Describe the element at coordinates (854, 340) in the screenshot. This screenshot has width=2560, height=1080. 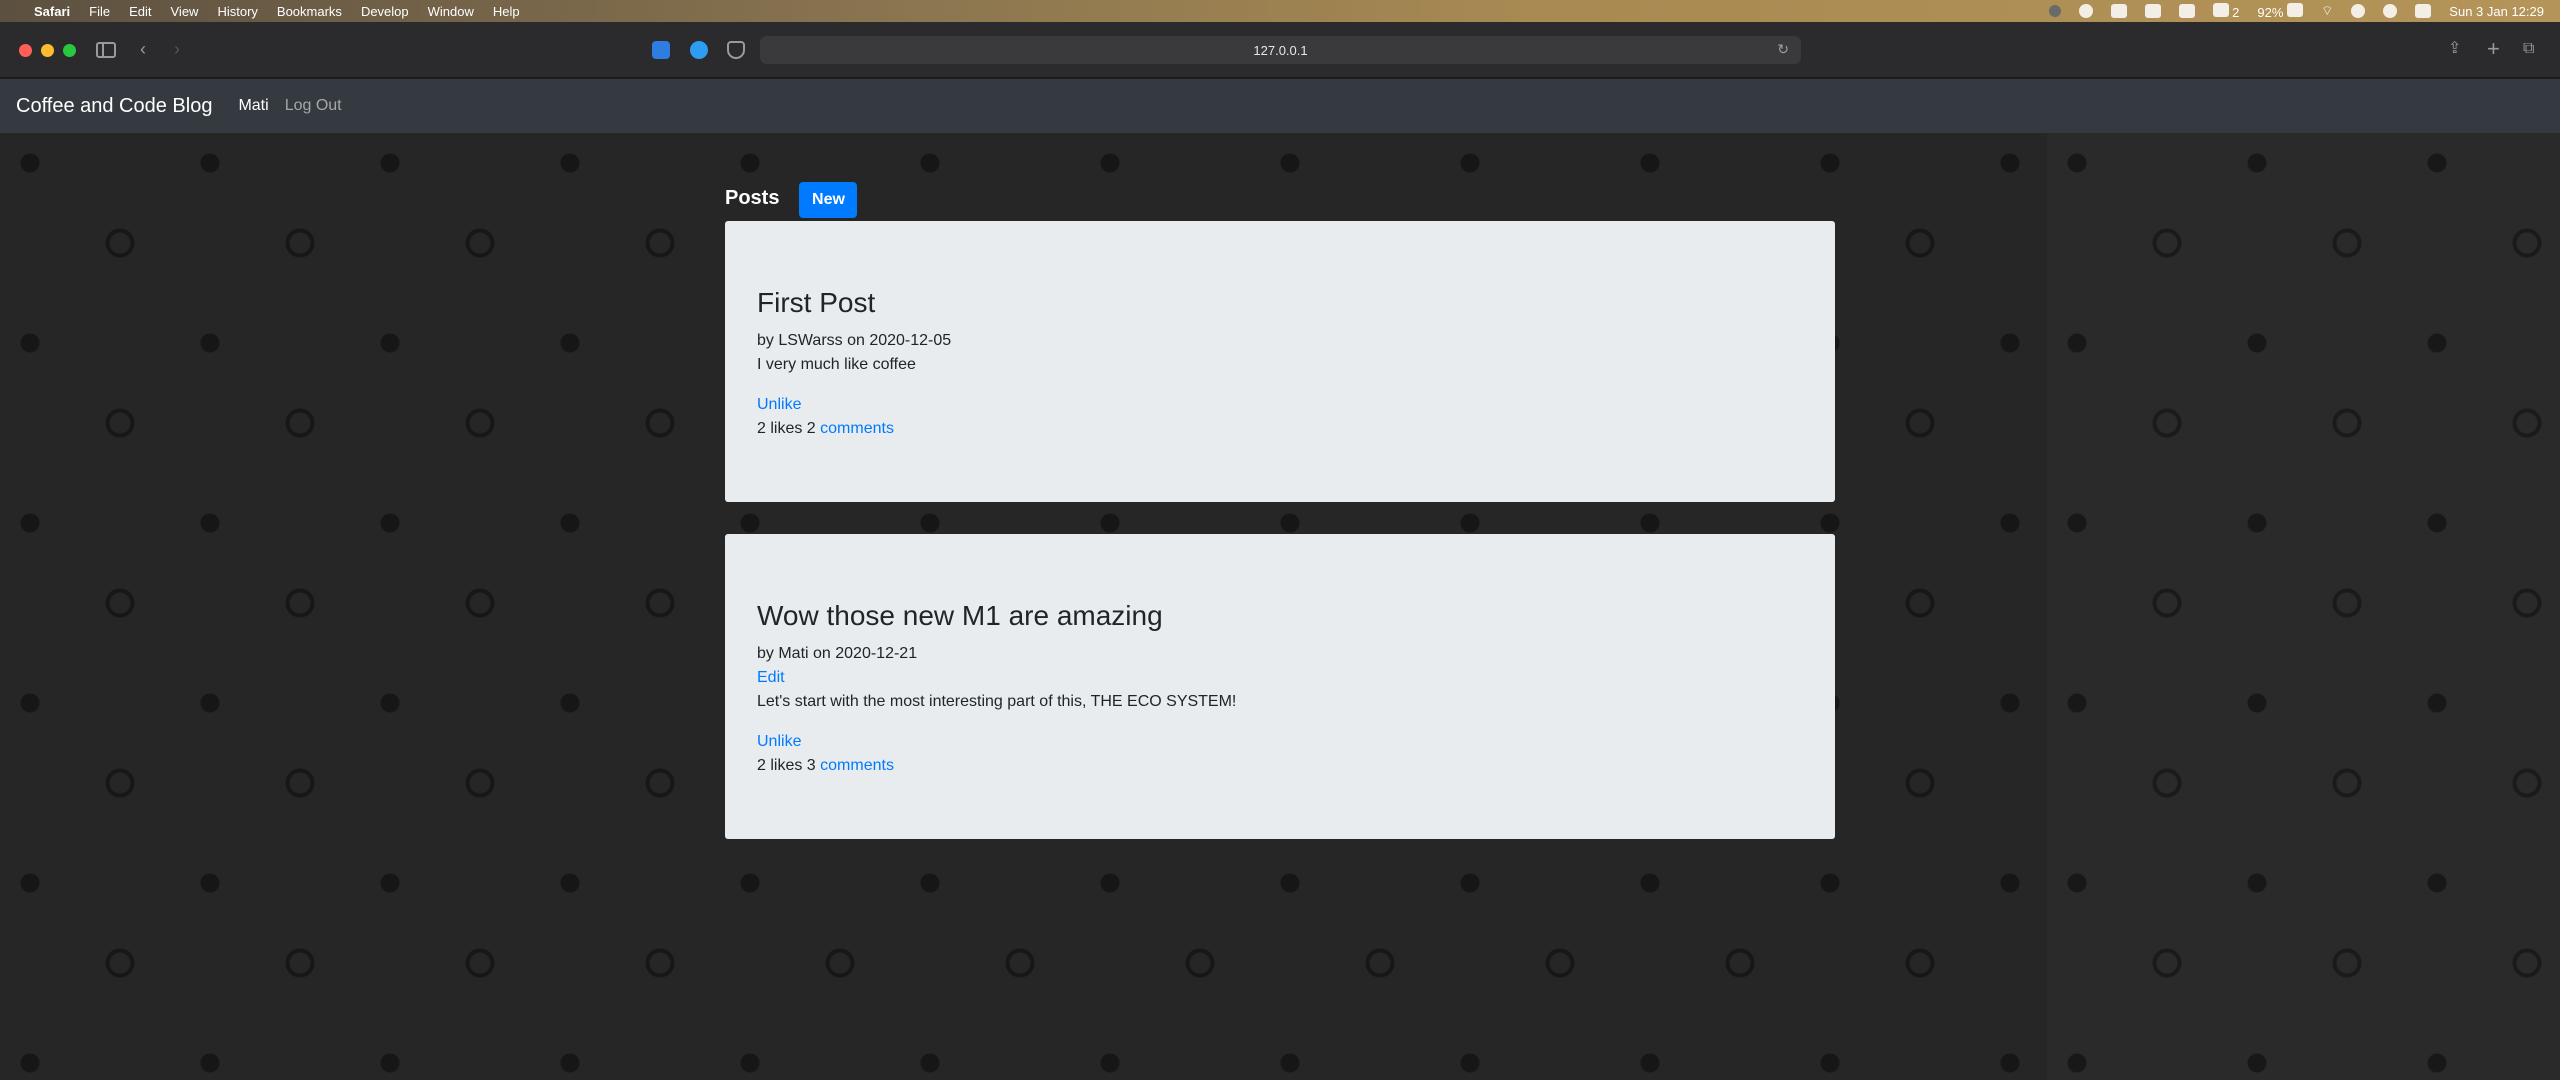
I see `post-meta: by LSWarss on 2020-12-05` at that location.